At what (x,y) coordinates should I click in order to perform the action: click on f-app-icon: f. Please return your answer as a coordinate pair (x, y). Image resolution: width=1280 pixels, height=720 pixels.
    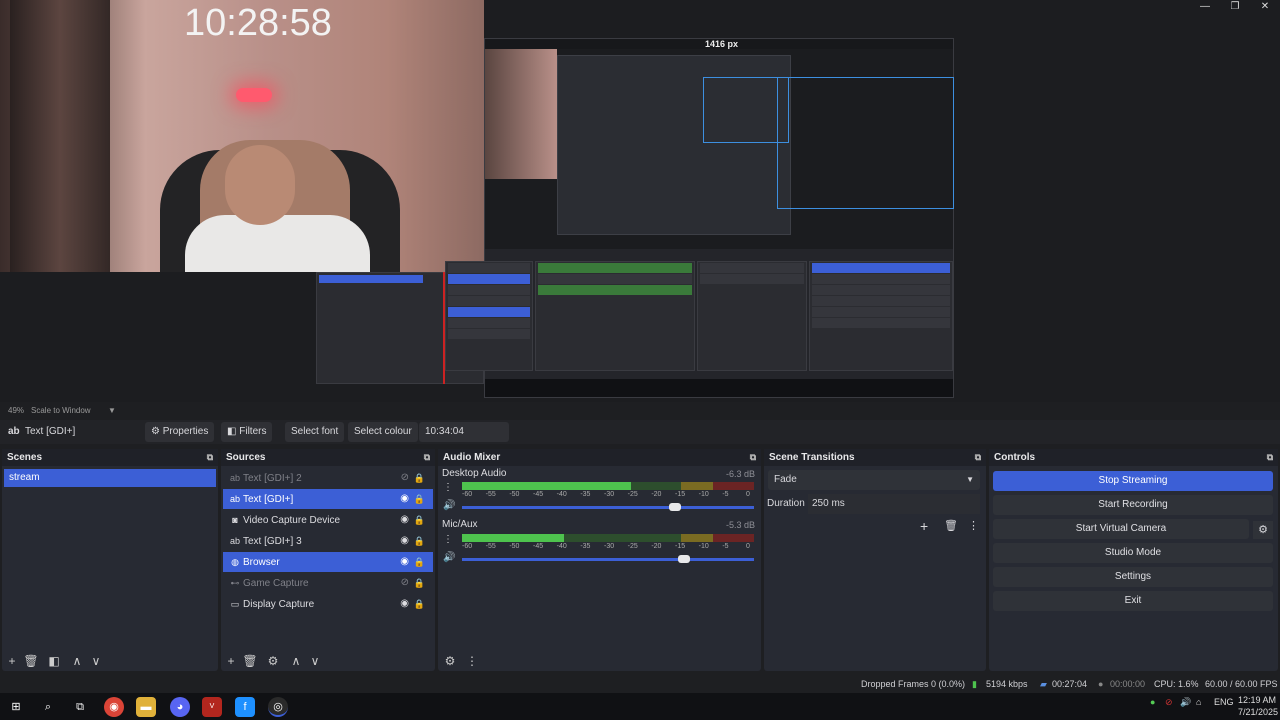
    Looking at the image, I should click on (245, 707).